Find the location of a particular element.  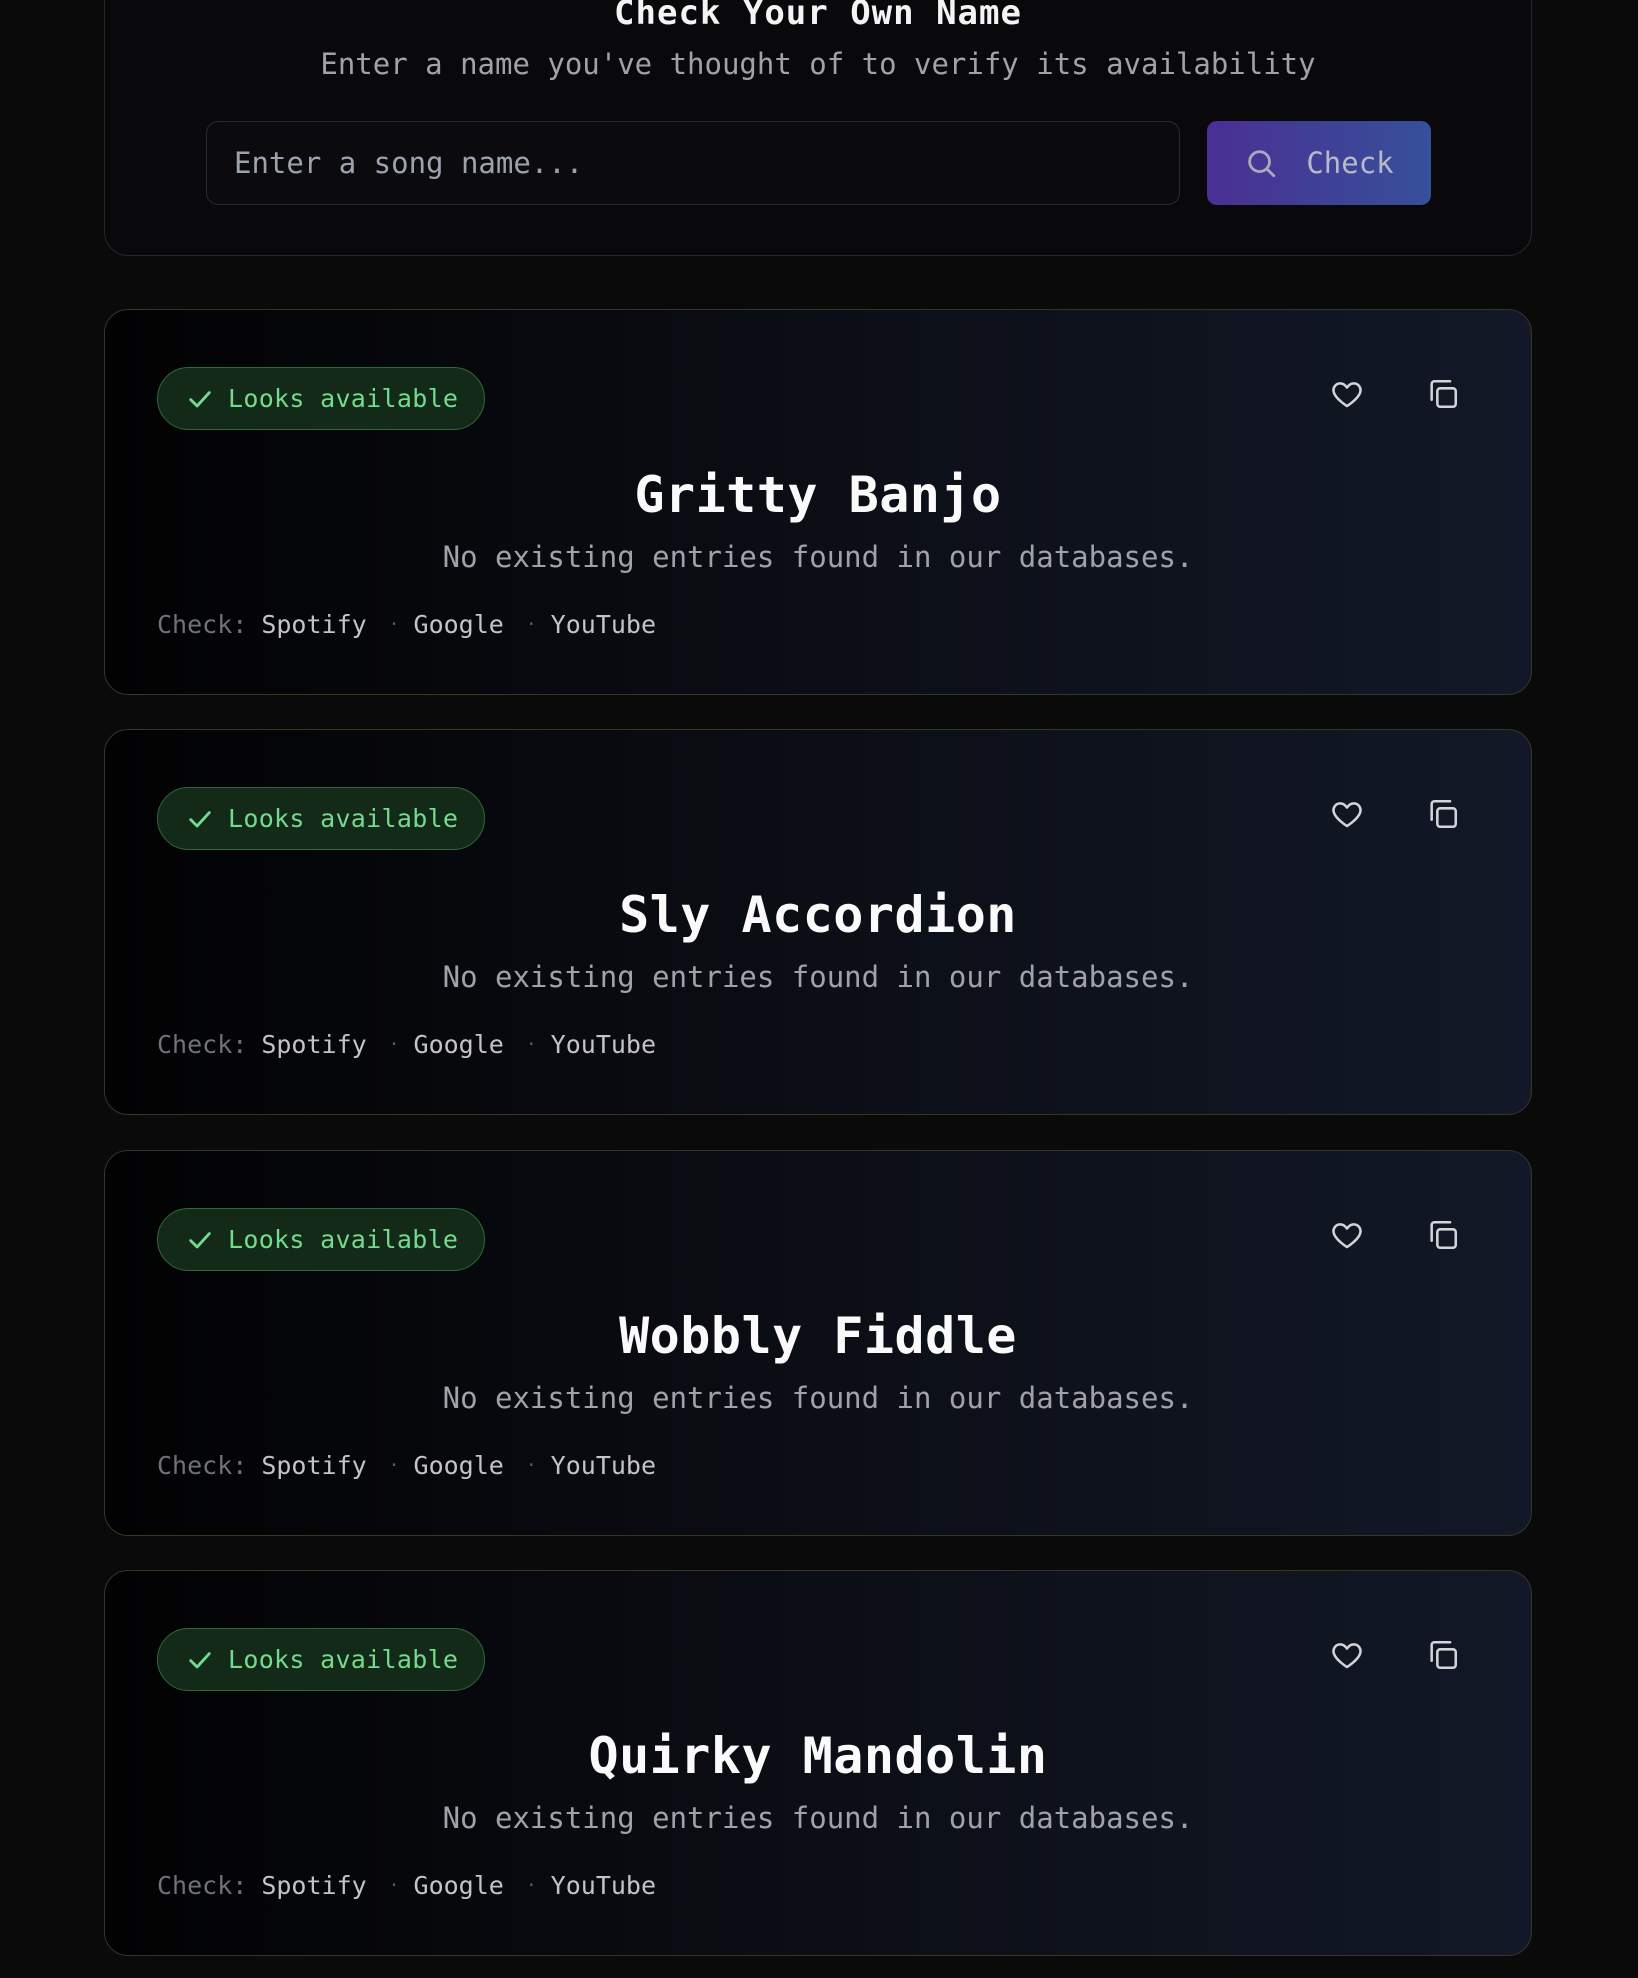

check-panel-title: Check Your Own Name is located at coordinates (818, 16).